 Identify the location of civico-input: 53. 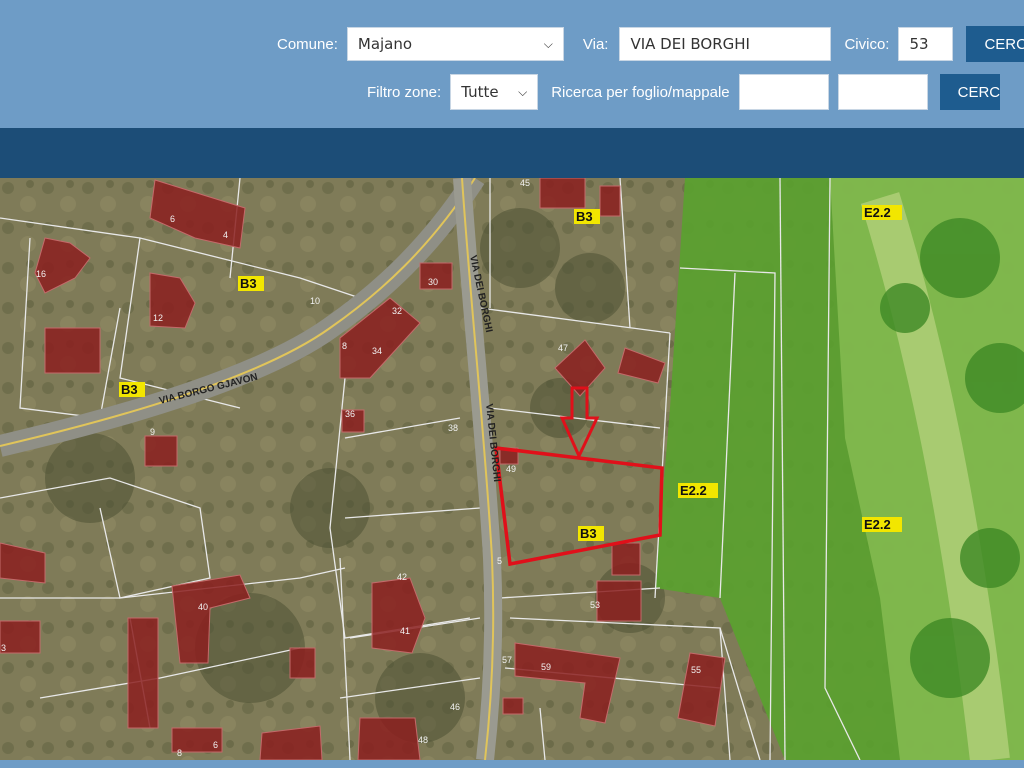
(926, 44).